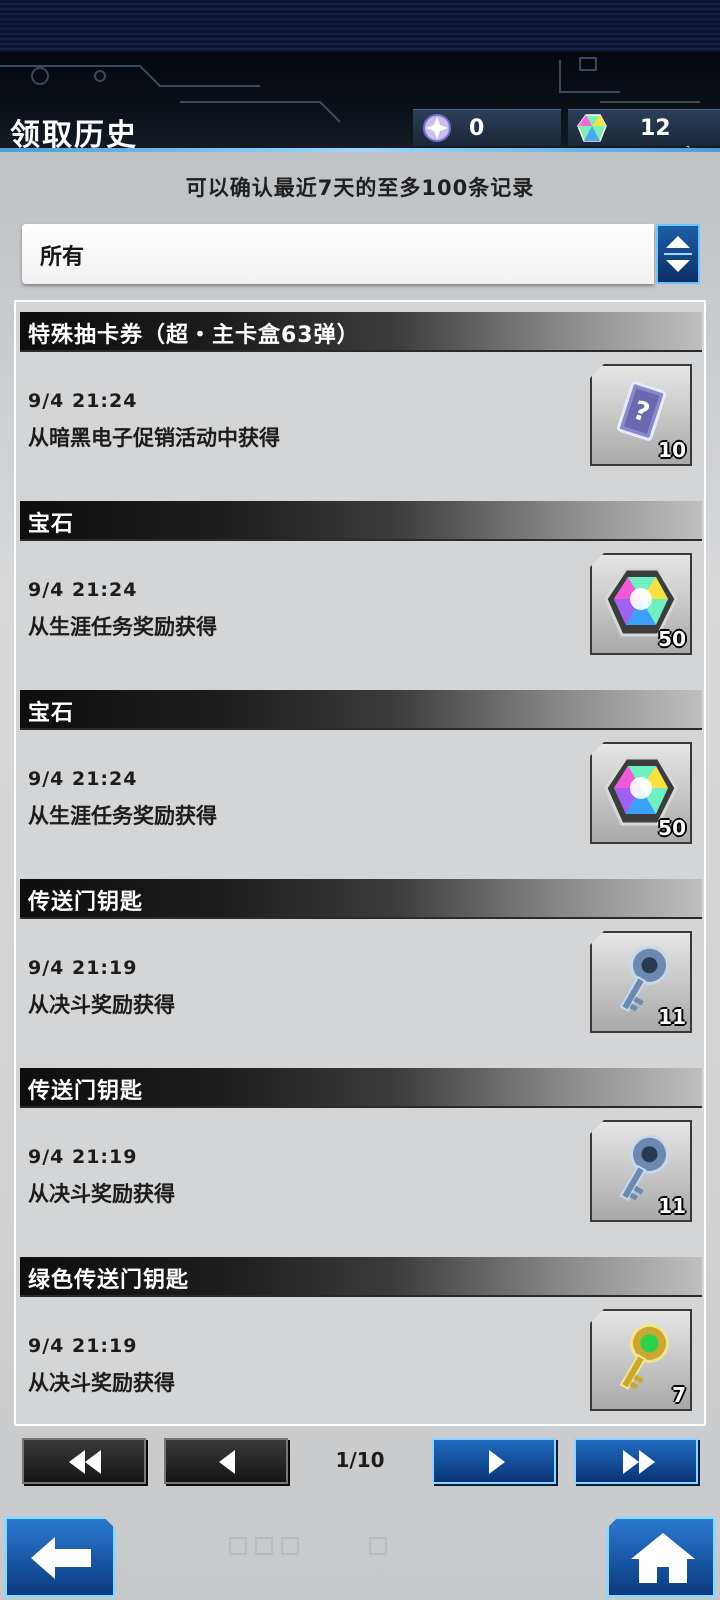 The width and height of the screenshot is (720, 1600). I want to click on home-icon, so click(663, 1558).